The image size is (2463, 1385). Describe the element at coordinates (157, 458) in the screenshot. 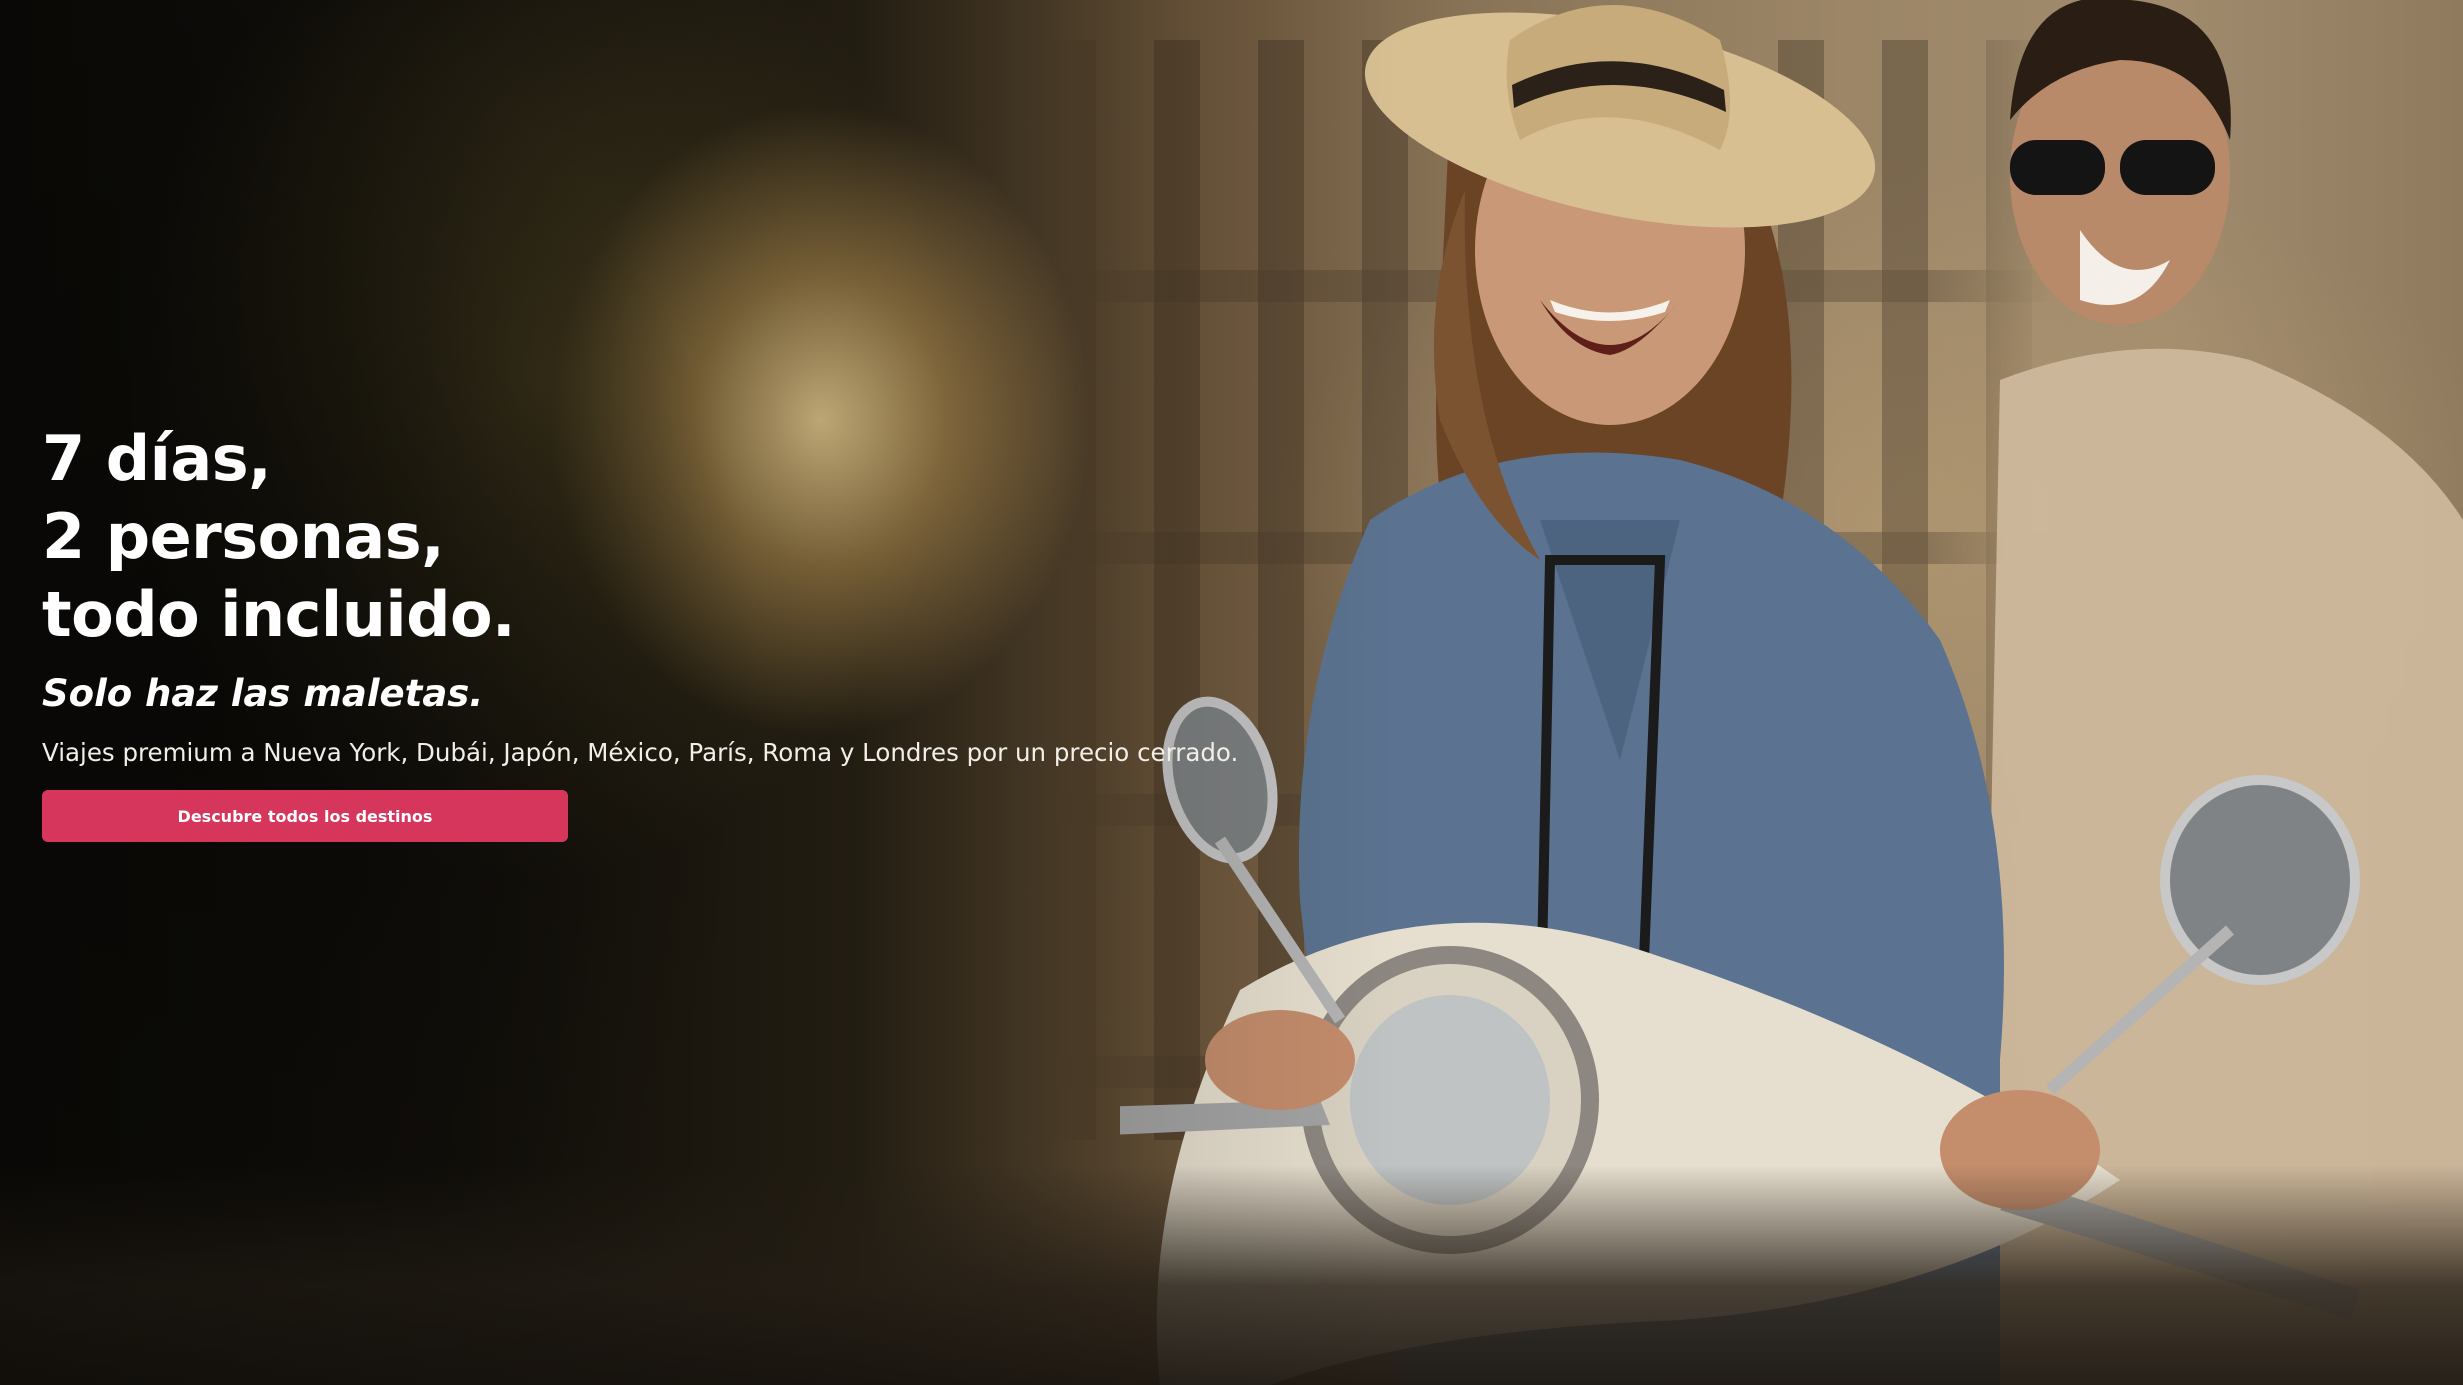

I see `headline-line-days: 7 días,` at that location.